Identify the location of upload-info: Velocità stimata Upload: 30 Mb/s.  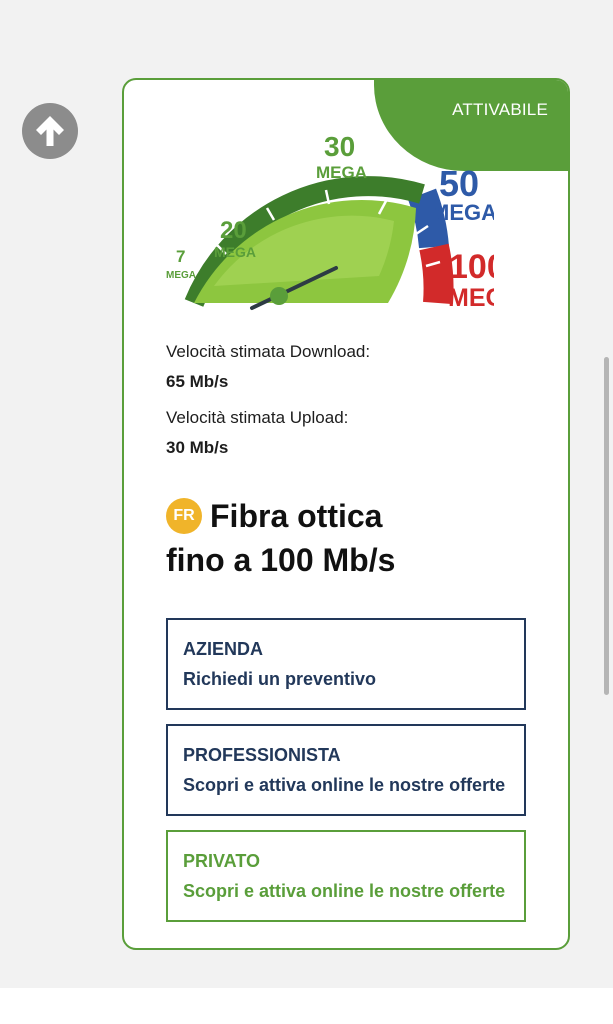
(268, 433).